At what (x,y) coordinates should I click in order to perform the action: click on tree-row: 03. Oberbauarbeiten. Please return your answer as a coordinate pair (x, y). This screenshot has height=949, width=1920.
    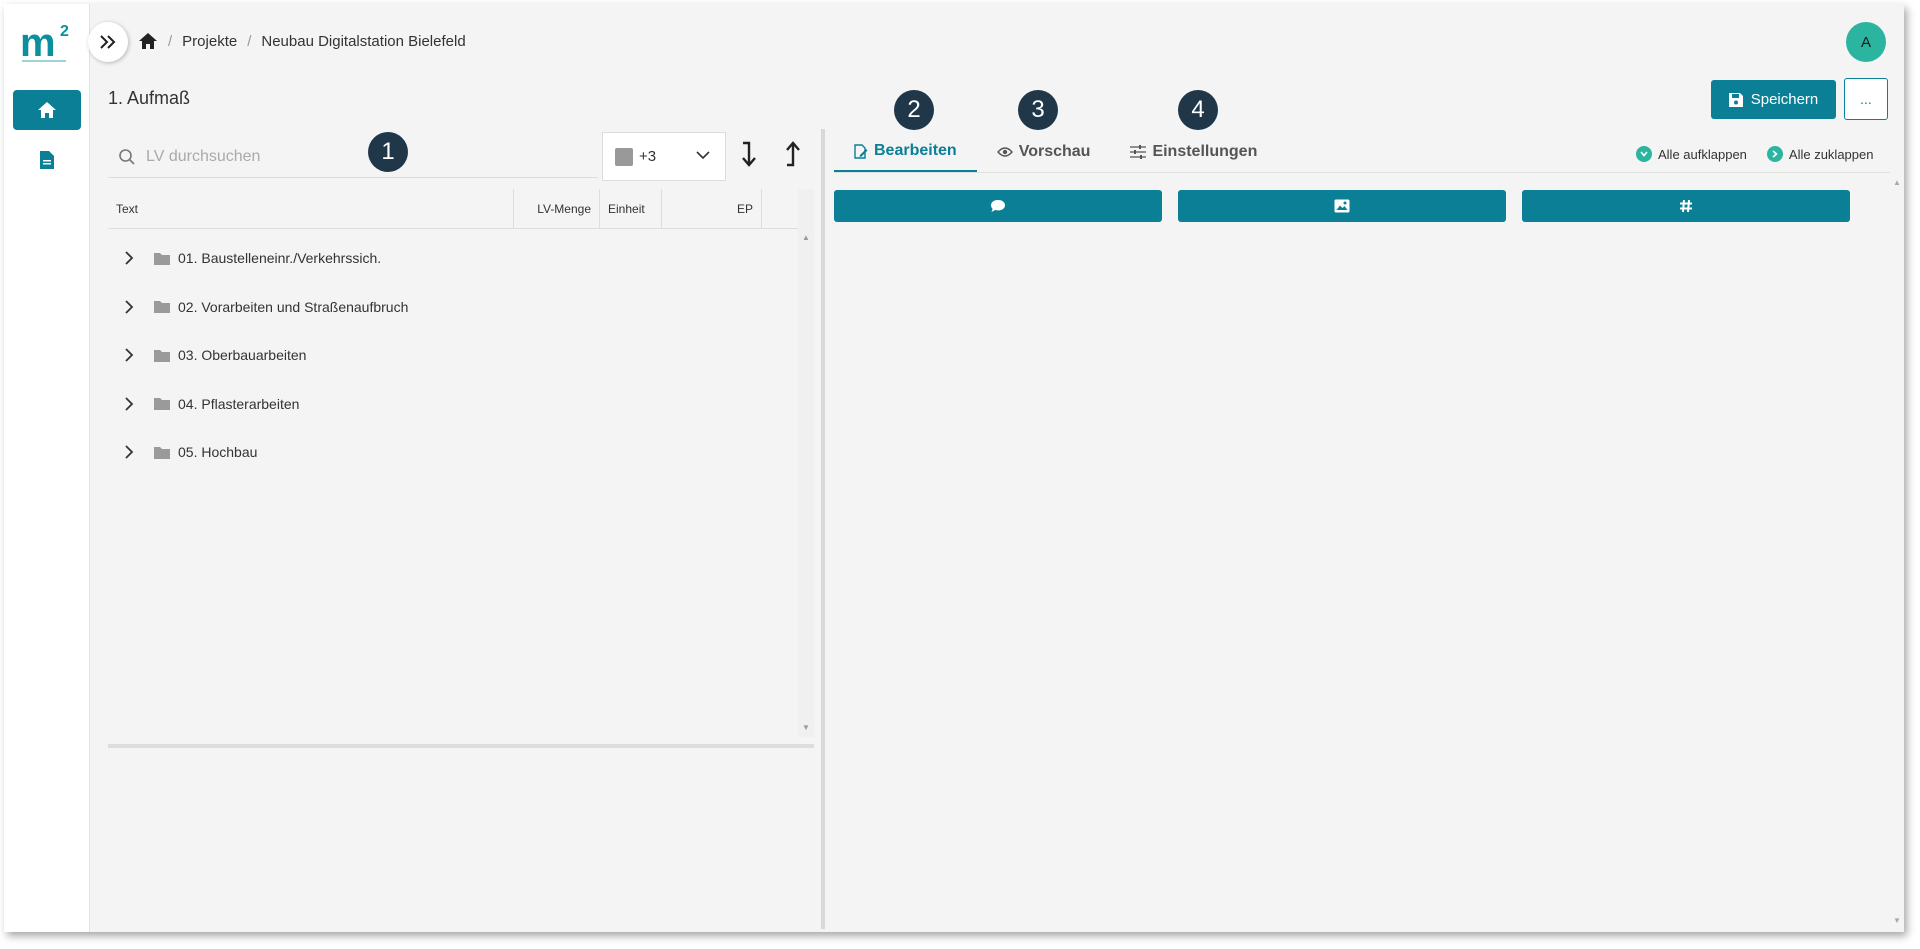
    Looking at the image, I should click on (453, 355).